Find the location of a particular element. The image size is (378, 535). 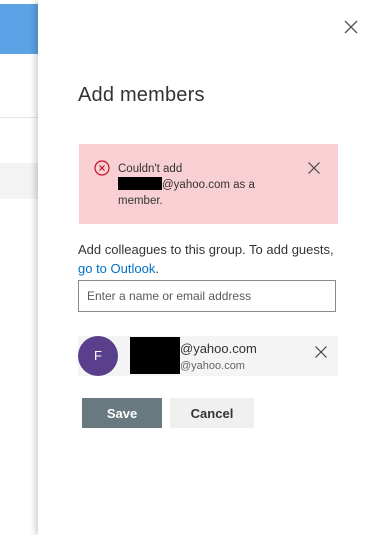

cancel-button: Cancel is located at coordinates (212, 413).